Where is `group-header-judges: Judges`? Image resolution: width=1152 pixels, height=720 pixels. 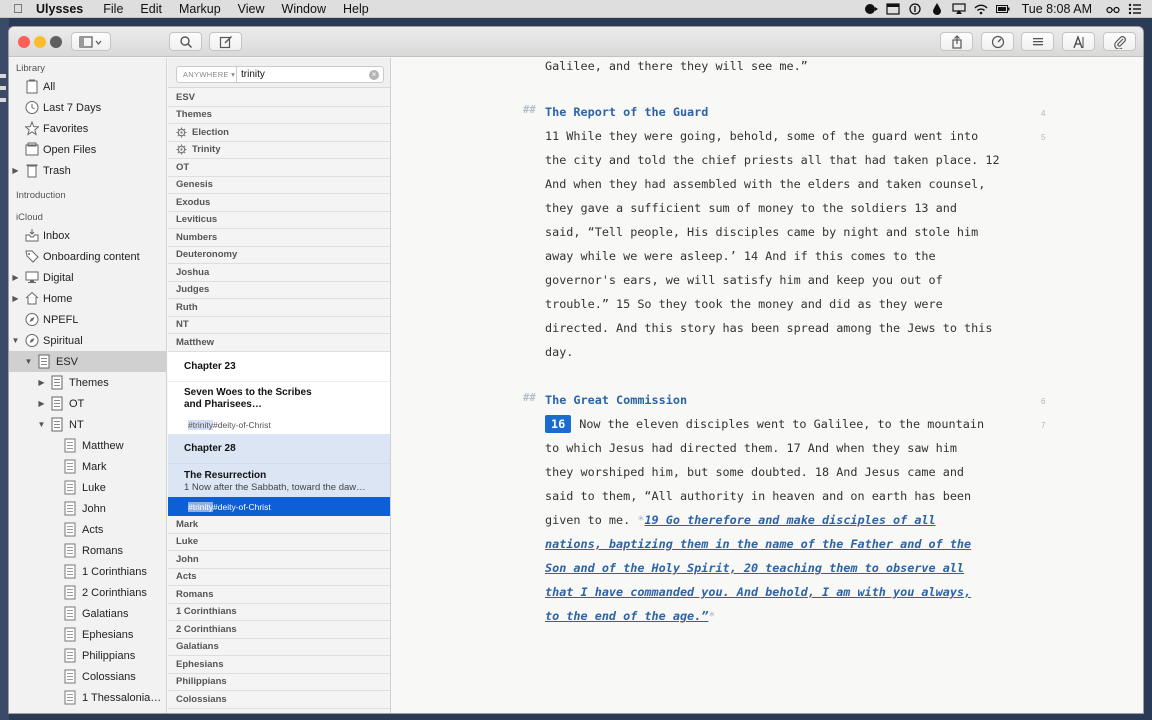
group-header-judges: Judges is located at coordinates (279, 290).